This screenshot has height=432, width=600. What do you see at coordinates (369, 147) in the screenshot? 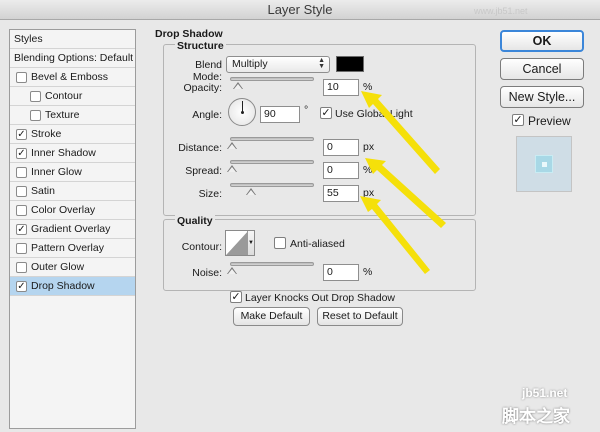
I see `distance-unit: px` at bounding box center [369, 147].